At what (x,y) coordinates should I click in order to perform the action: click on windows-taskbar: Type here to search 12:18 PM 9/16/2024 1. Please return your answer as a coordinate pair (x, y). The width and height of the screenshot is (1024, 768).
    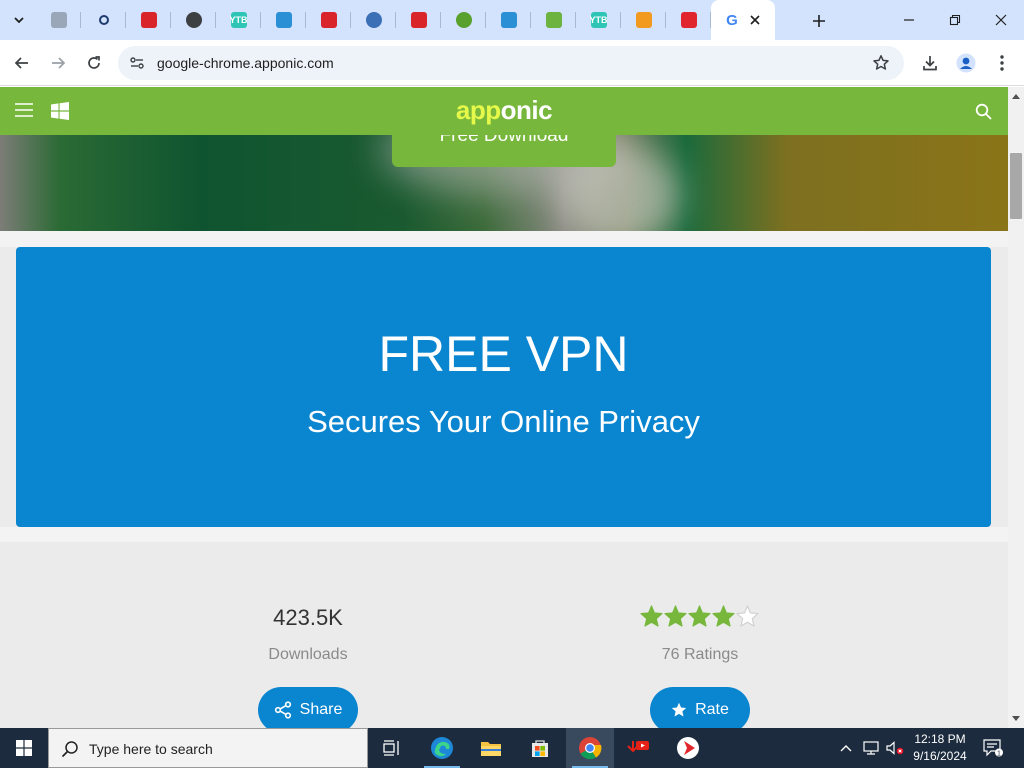
    Looking at the image, I should click on (512, 748).